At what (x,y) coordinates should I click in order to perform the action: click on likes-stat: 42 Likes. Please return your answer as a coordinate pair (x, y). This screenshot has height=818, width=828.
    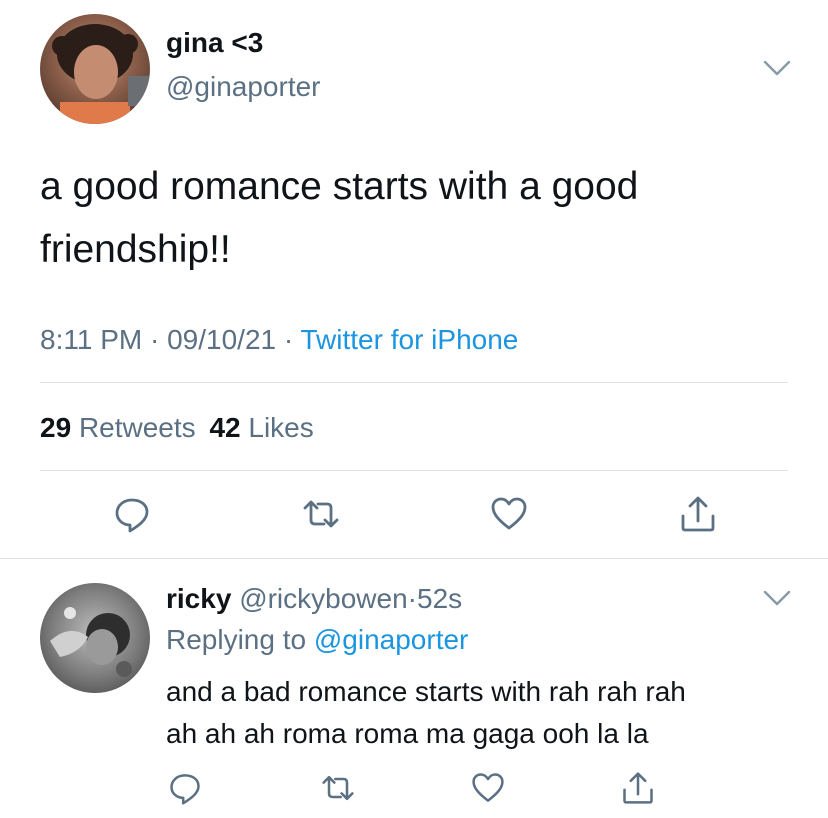
    Looking at the image, I should click on (261, 427).